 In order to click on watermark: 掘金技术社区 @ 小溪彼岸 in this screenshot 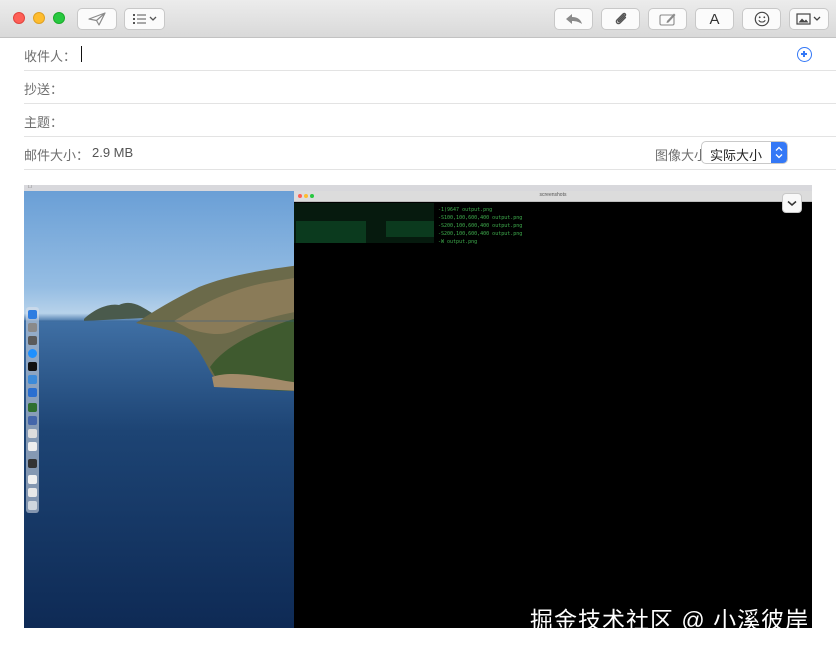, I will do `click(670, 617)`.